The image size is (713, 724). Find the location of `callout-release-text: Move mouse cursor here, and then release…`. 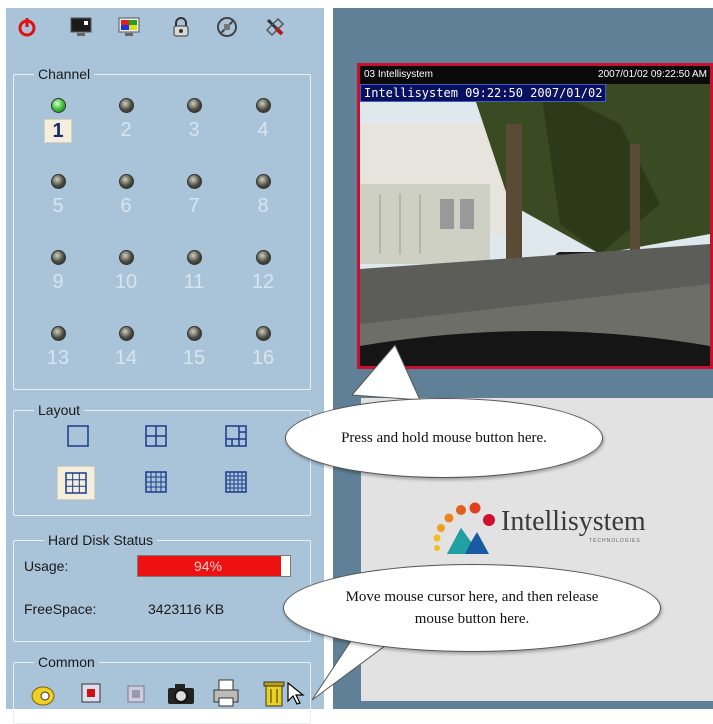

callout-release-text: Move mouse cursor here, and then release… is located at coordinates (472, 608).